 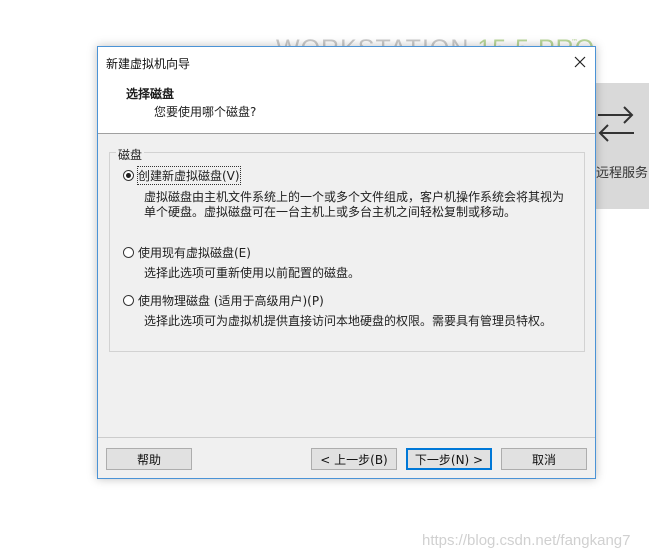 What do you see at coordinates (449, 459) in the screenshot?
I see `next-button: 下一步(N) >` at bounding box center [449, 459].